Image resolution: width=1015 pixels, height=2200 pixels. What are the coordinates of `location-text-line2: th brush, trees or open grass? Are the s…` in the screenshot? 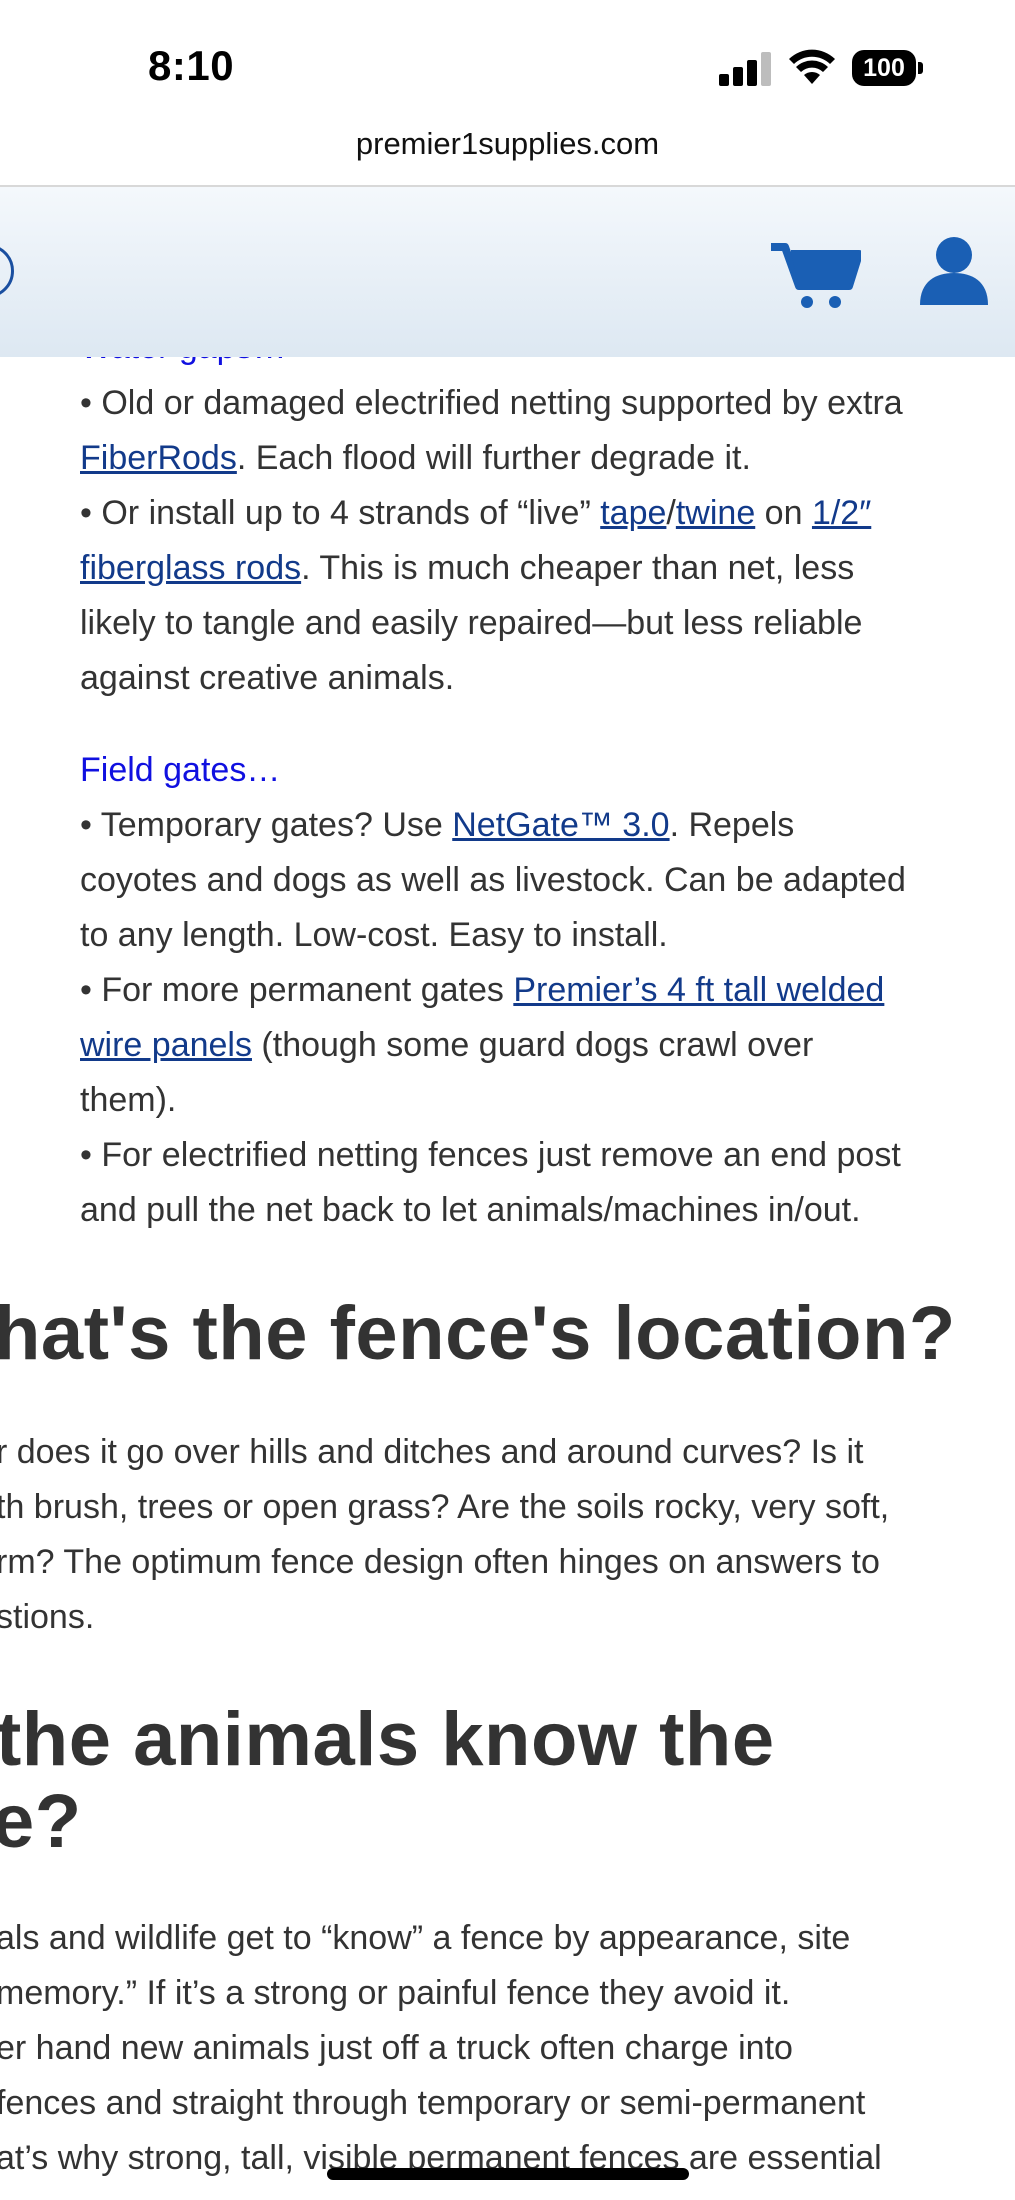 It's located at (445, 1507).